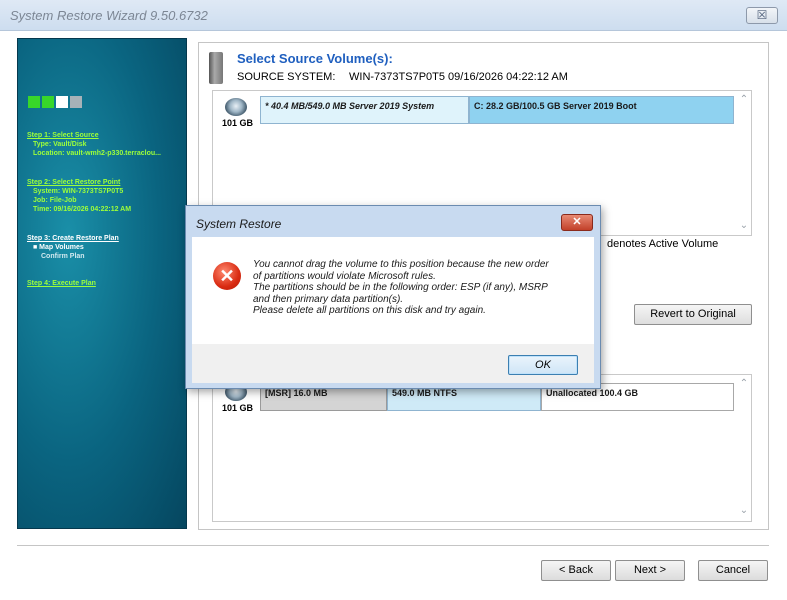 This screenshot has width=787, height=600. What do you see at coordinates (458, 77) in the screenshot?
I see `source-system-value: WIN-7373TS7P0T5 09/16/2026 04:22:12 AM` at bounding box center [458, 77].